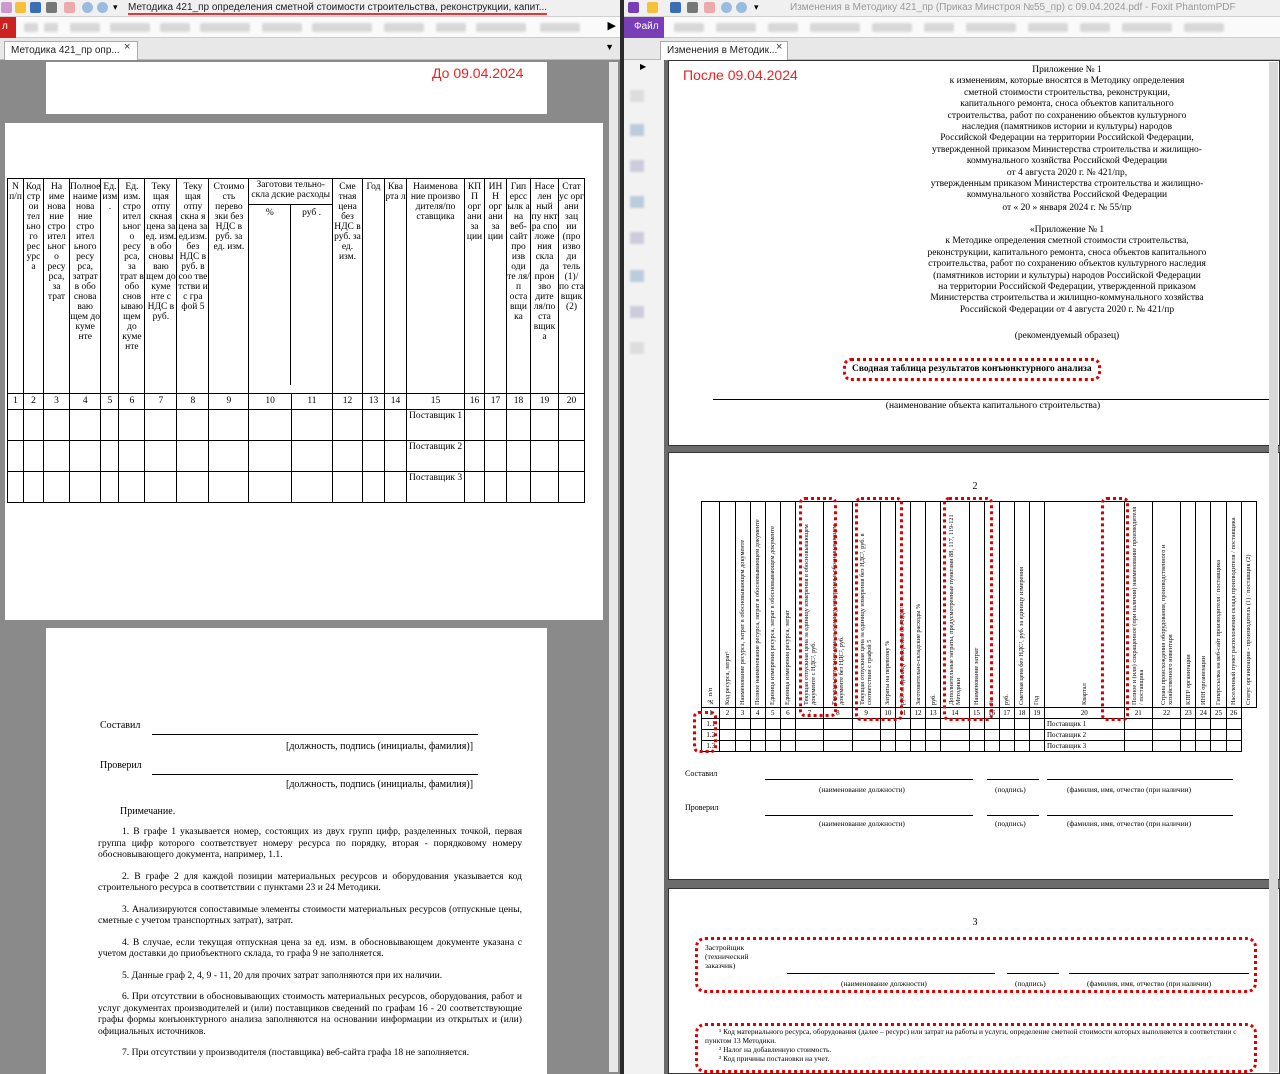 The width and height of the screenshot is (1280, 1074). I want to click on right-header-text: КПП³ организации, so click(1188, 679).